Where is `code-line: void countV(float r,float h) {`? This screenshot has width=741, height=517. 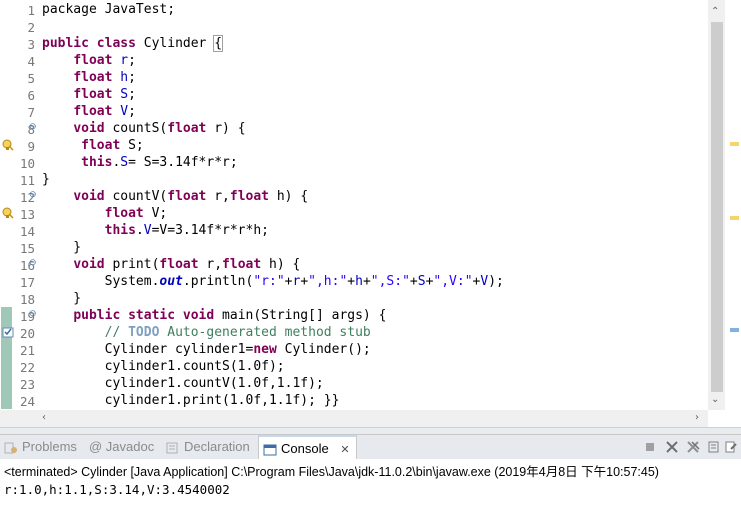
code-line: void countV(float r,float h) { is located at coordinates (175, 196).